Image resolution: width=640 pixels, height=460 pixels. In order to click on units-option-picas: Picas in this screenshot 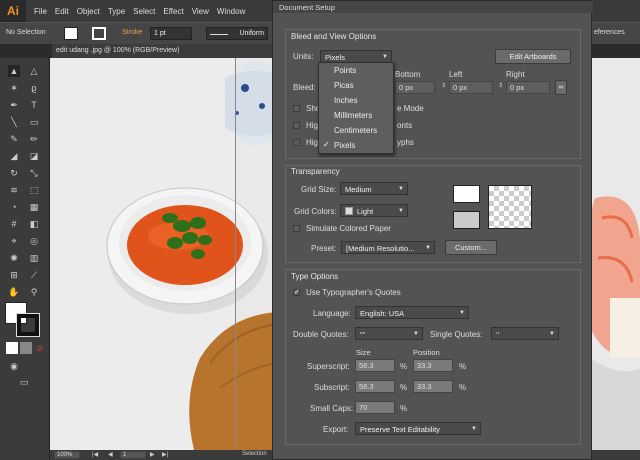, I will do `click(356, 85)`.